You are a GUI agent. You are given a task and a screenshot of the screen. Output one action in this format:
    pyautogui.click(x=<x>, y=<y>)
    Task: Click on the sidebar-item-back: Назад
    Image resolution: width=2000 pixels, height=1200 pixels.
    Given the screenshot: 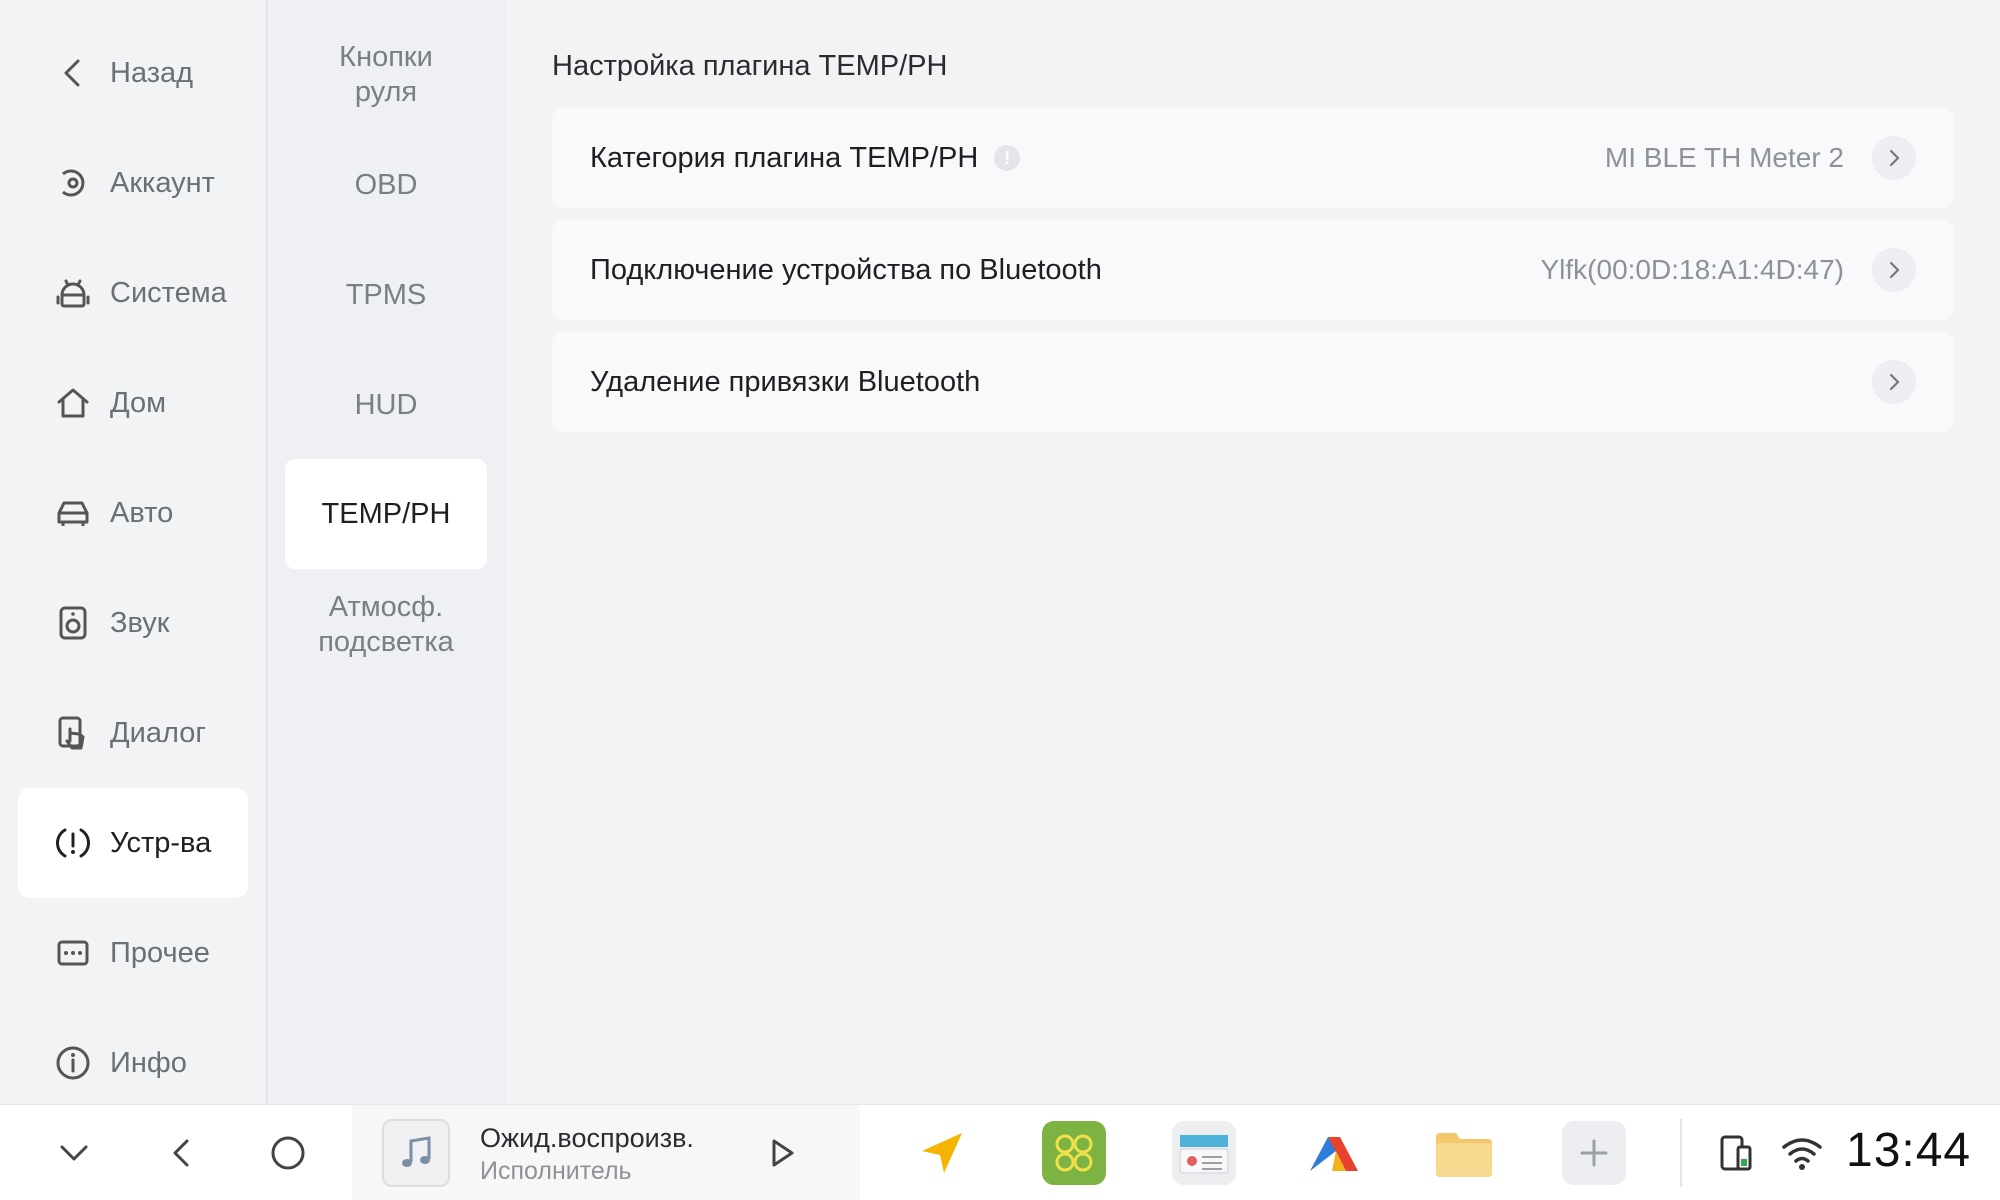 What is the action you would take?
    pyautogui.click(x=133, y=73)
    